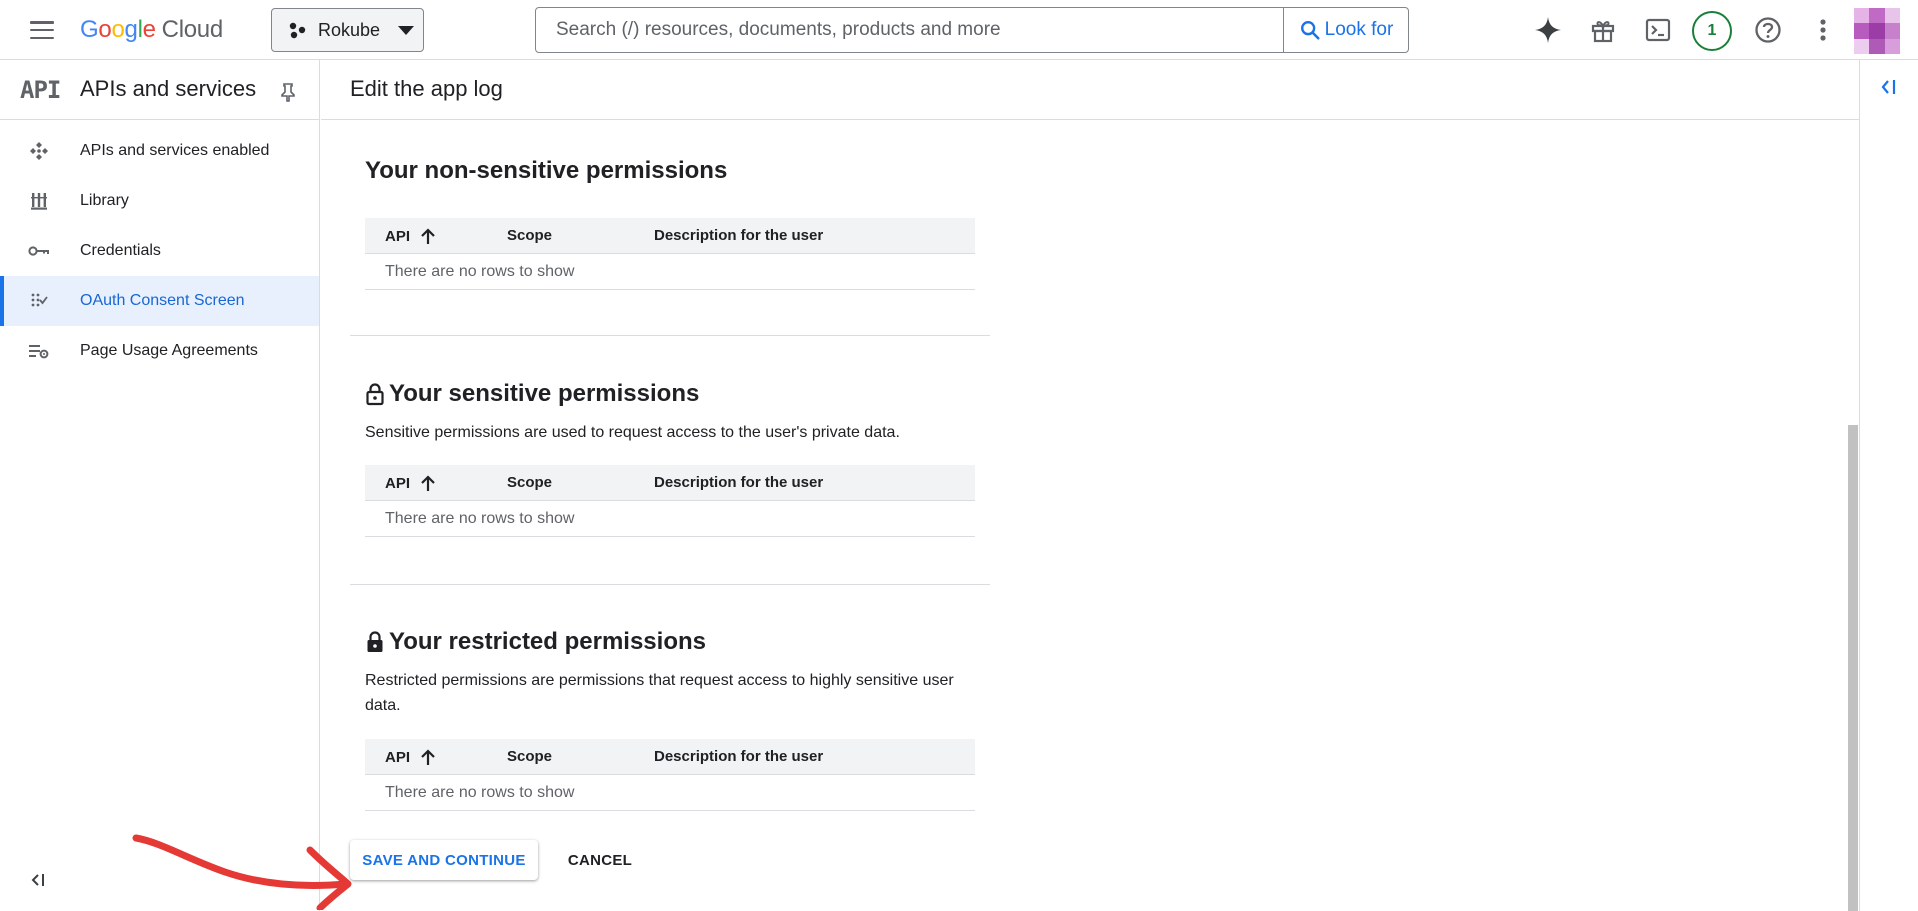 This screenshot has height=911, width=1918. I want to click on save-and-continue-button: SAVE AND CONTINUE, so click(444, 860).